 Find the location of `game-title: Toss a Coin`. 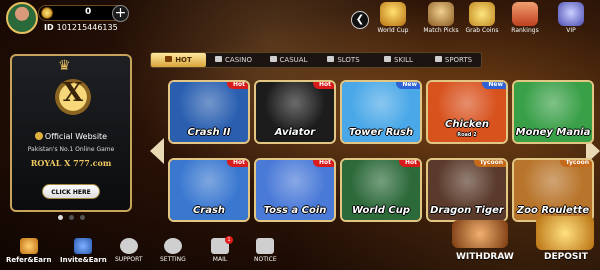

game-title: Toss a Coin is located at coordinates (295, 210).